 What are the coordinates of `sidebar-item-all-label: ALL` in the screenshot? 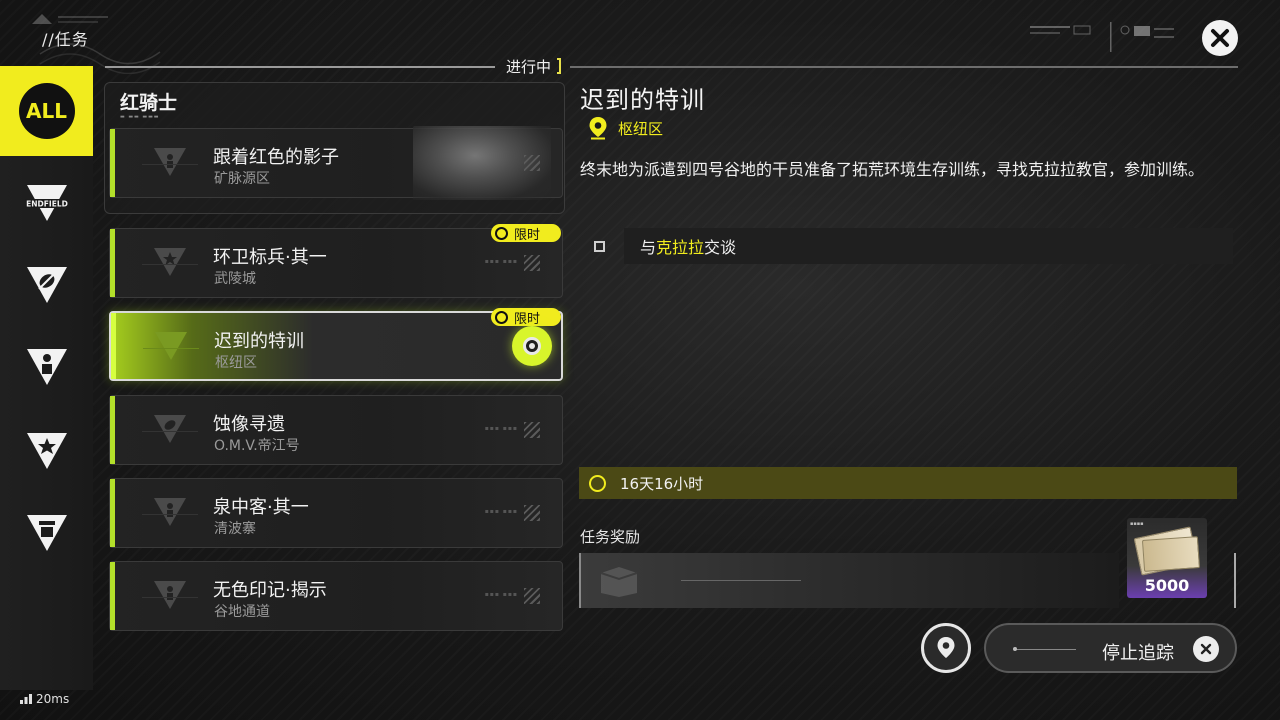 It's located at (46, 111).